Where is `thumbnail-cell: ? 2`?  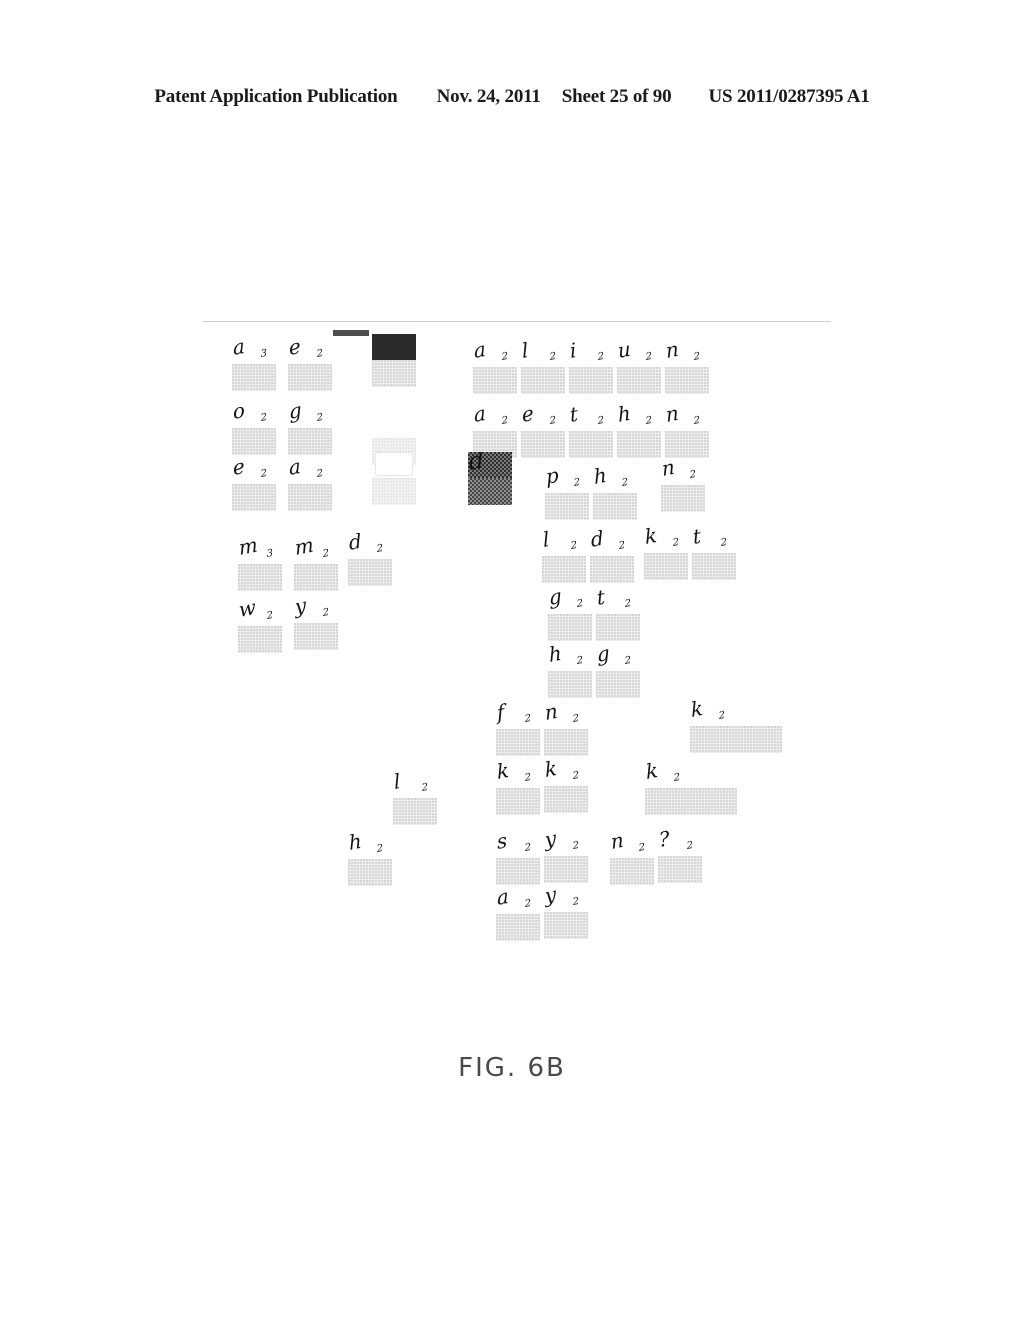
thumbnail-cell: ? 2 is located at coordinates (680, 858).